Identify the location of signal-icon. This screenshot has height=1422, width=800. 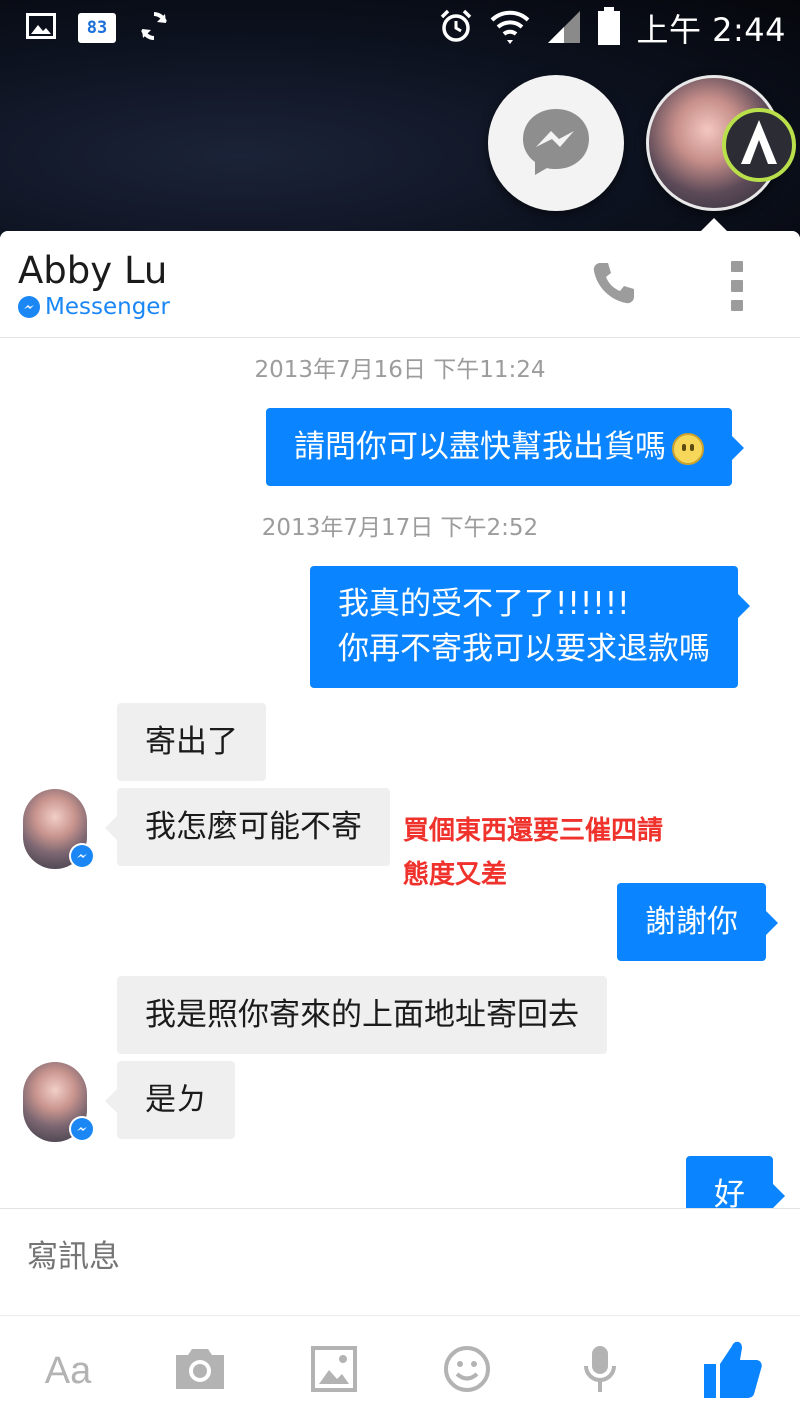
(564, 28).